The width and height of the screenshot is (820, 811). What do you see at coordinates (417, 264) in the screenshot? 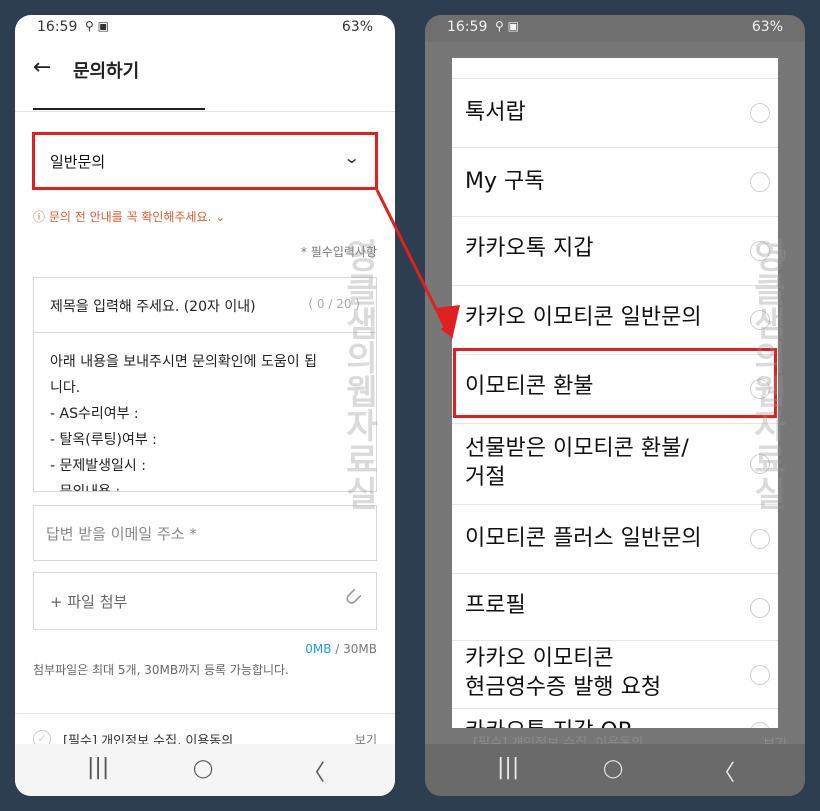
I see `annotation-arrow` at bounding box center [417, 264].